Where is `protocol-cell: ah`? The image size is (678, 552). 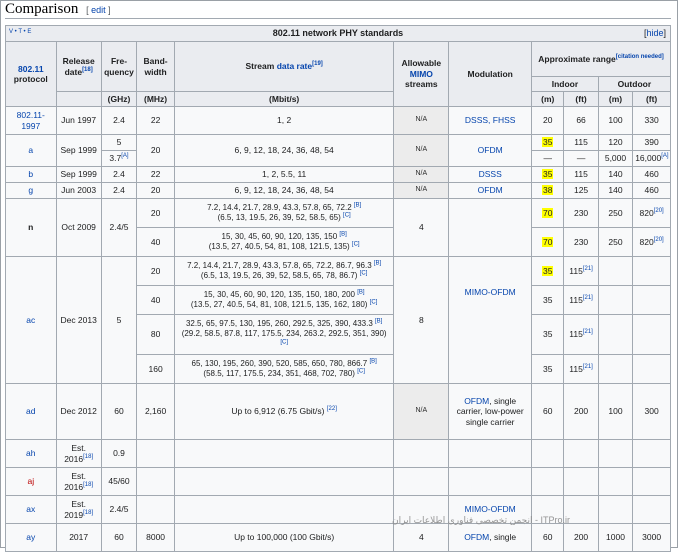 protocol-cell: ah is located at coordinates (31, 453).